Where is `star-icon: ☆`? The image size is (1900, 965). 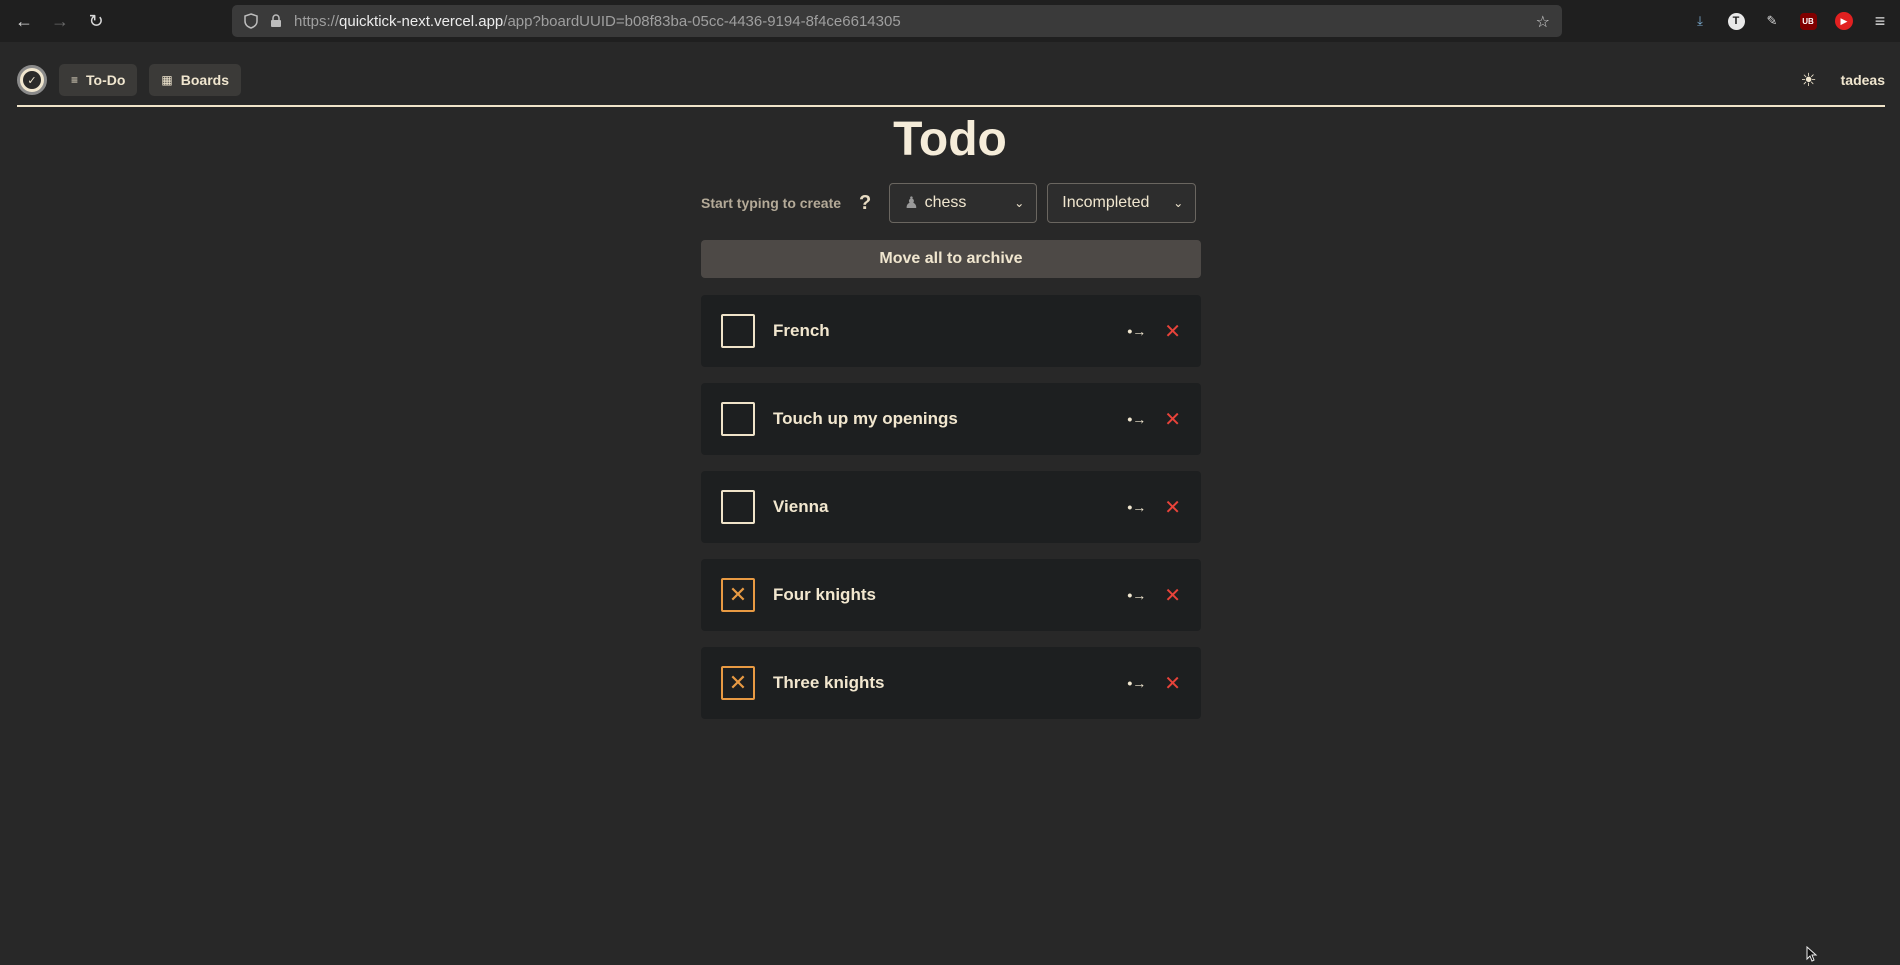 star-icon: ☆ is located at coordinates (1543, 22).